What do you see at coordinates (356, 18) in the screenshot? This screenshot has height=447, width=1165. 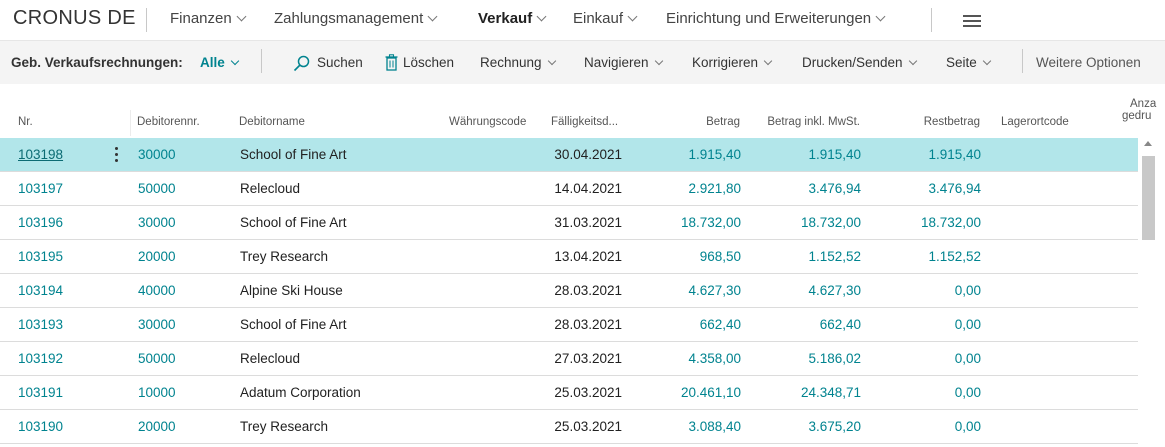 I see `nav-zahlungsmanagement: Zahlungsmanagement` at bounding box center [356, 18].